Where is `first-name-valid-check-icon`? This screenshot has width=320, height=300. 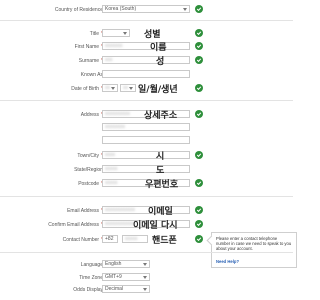 first-name-valid-check-icon is located at coordinates (199, 46).